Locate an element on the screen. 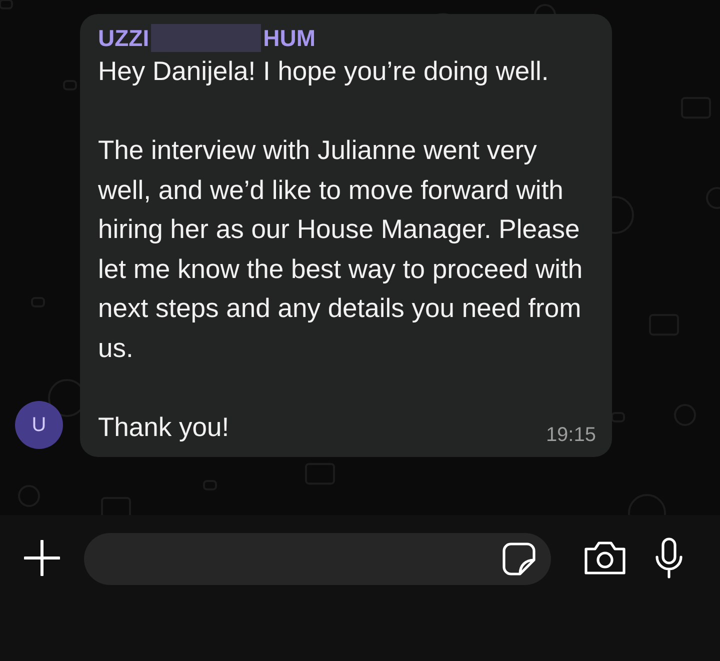 This screenshot has height=661, width=720. sticker-icon is located at coordinates (519, 559).